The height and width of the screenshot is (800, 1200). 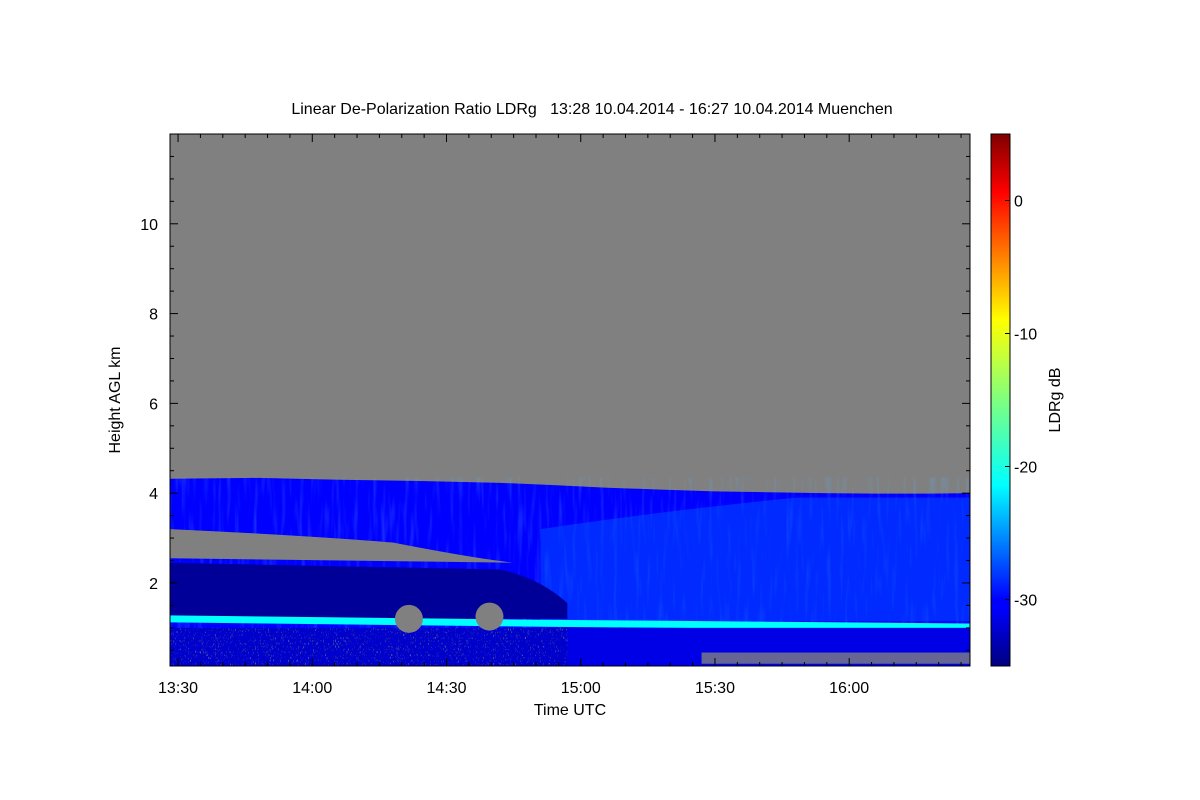 What do you see at coordinates (1055, 400) in the screenshot?
I see `colorbar-label: LDRg dB` at bounding box center [1055, 400].